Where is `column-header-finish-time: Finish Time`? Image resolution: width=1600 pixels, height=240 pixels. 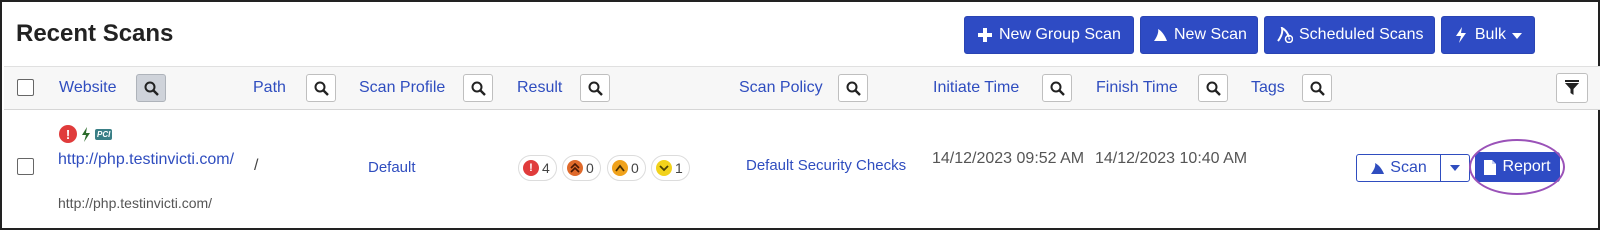
column-header-finish-time: Finish Time is located at coordinates (1137, 88).